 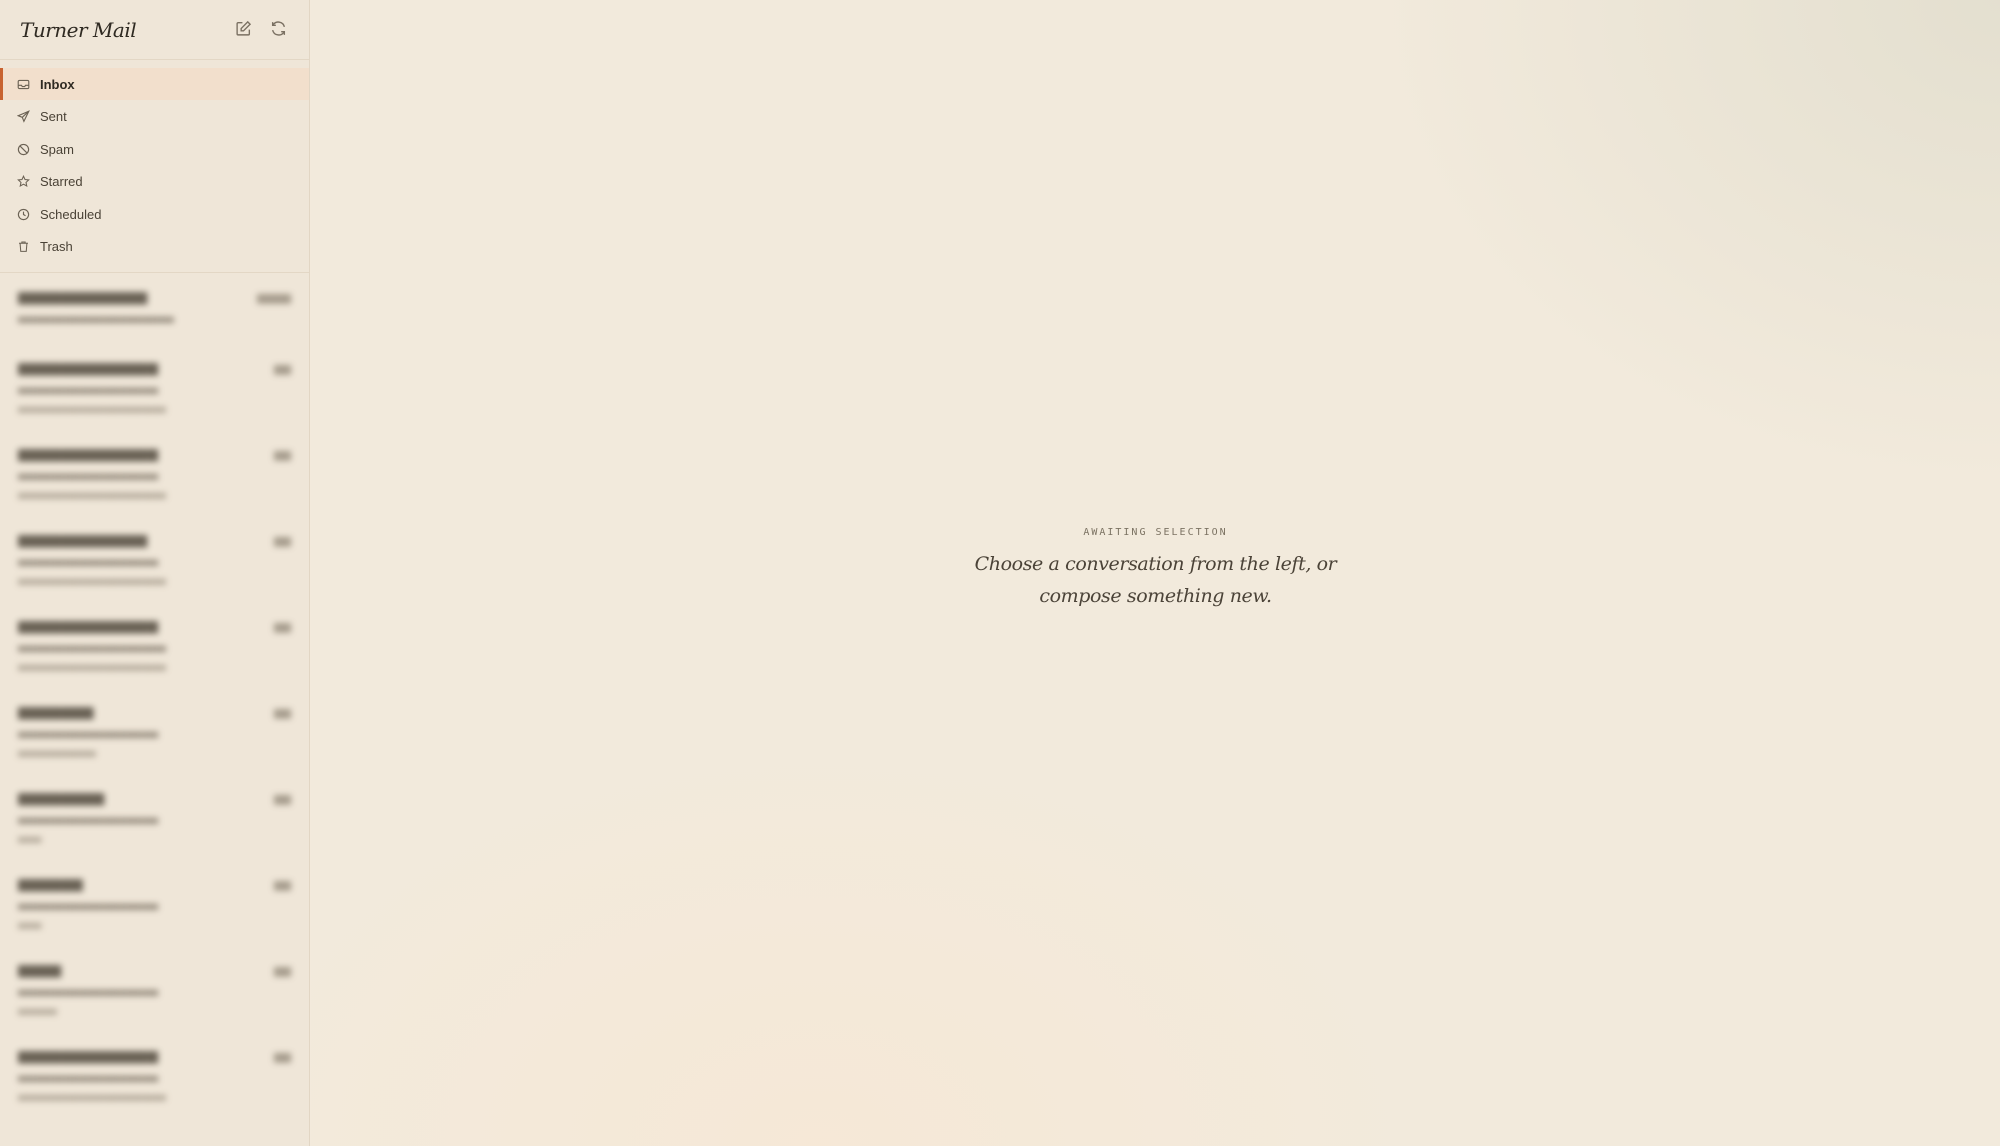 I want to click on sidebar-item-label: Inbox, so click(x=57, y=84).